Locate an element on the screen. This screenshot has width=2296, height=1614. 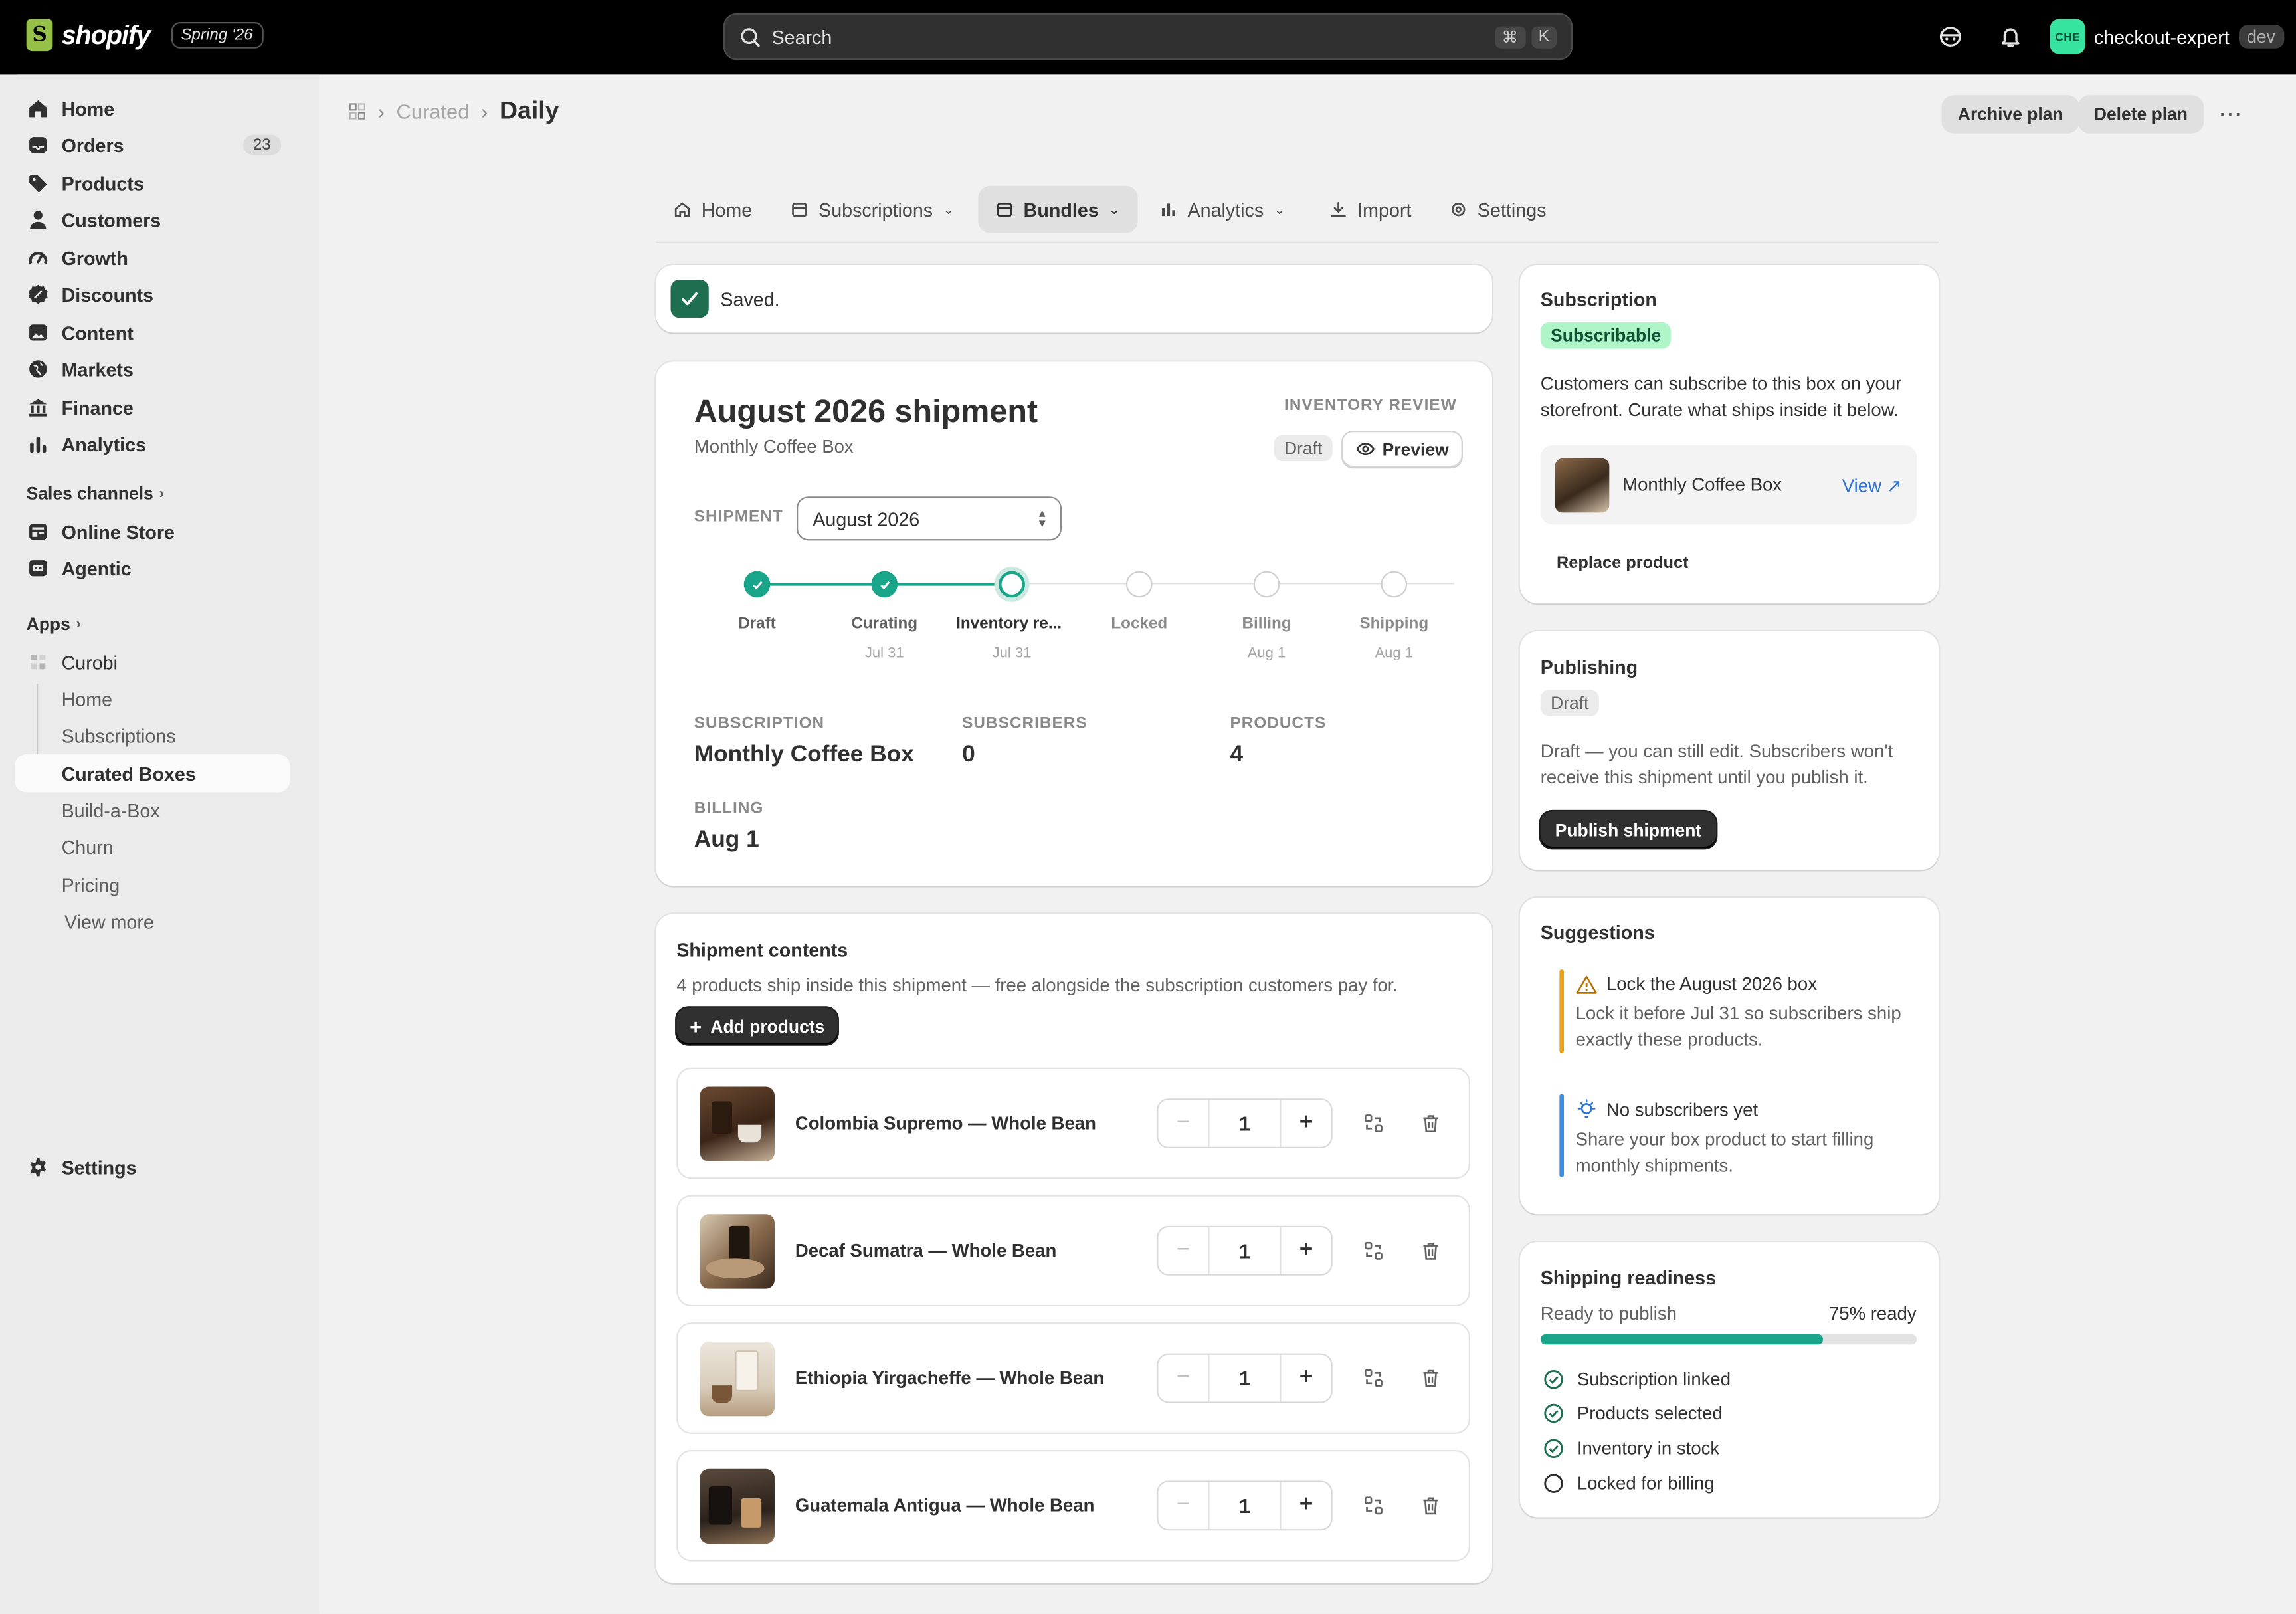
sidebar-subitem-subscriptions: Subscriptions is located at coordinates (119, 736).